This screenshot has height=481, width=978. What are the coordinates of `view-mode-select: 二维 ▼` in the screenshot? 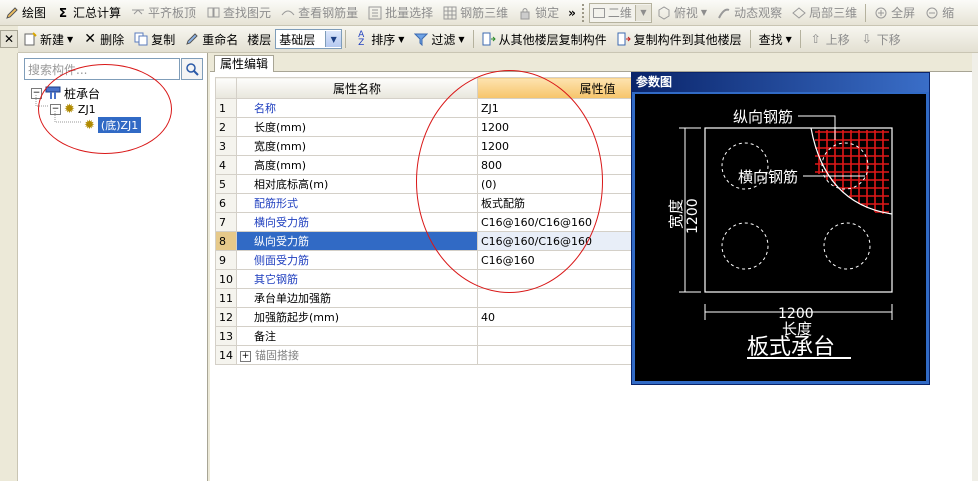 It's located at (620, 12).